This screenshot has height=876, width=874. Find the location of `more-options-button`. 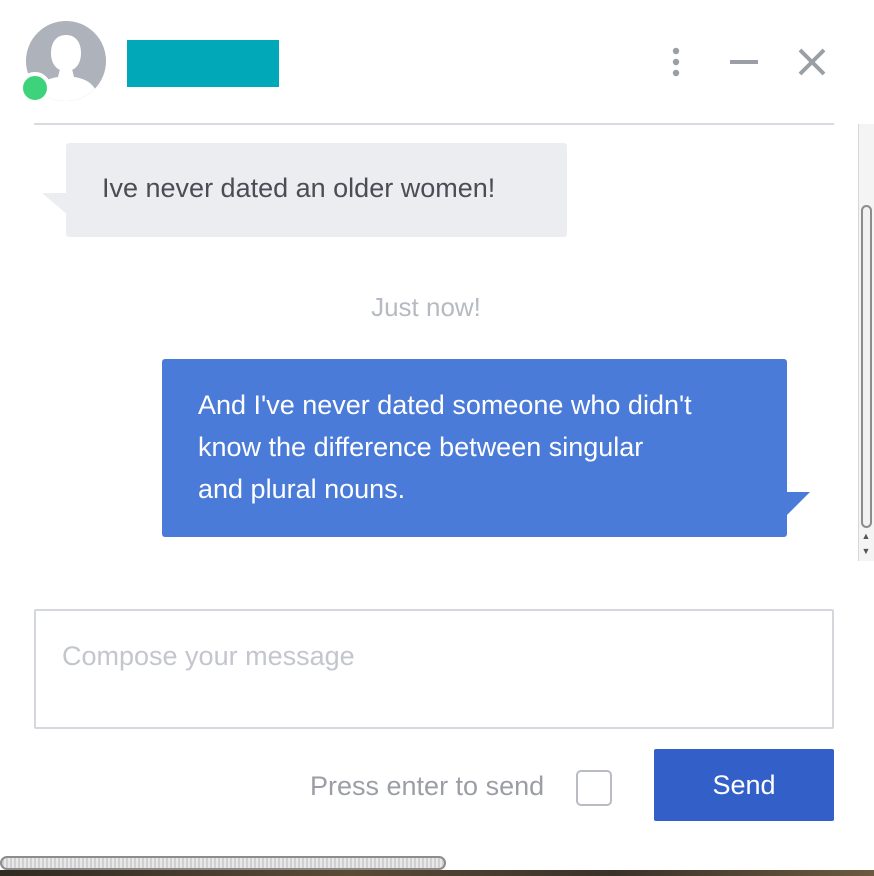

more-options-button is located at coordinates (676, 62).